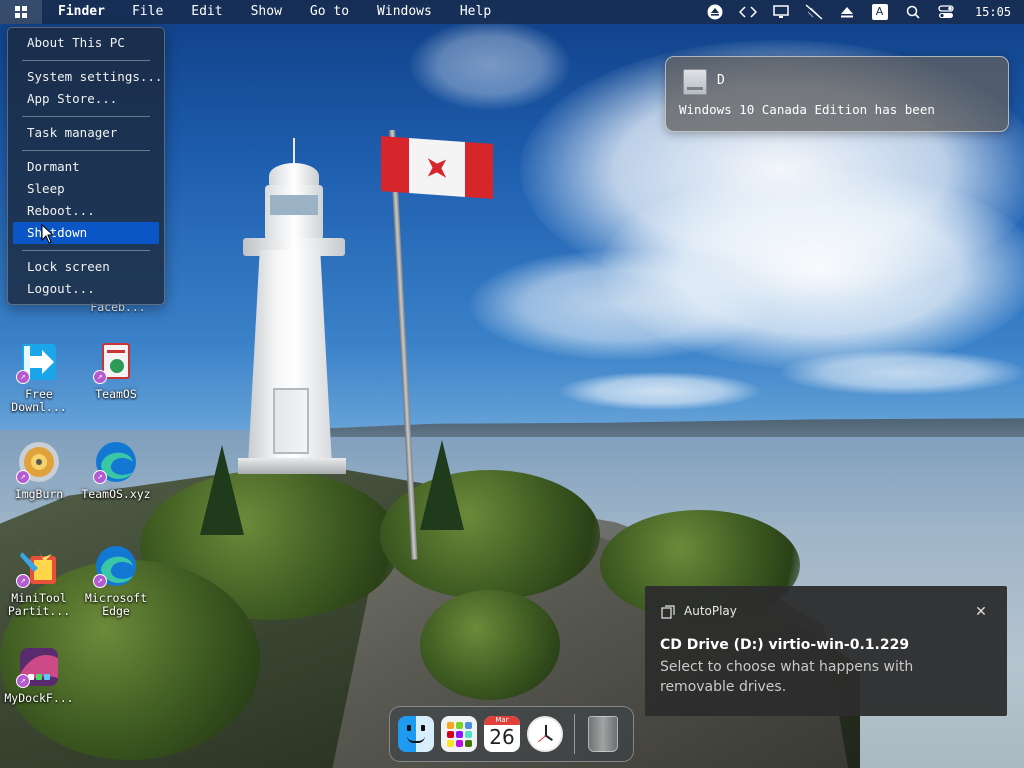  Describe the element at coordinates (721, 80) in the screenshot. I see `drive-notification-title: D` at that location.